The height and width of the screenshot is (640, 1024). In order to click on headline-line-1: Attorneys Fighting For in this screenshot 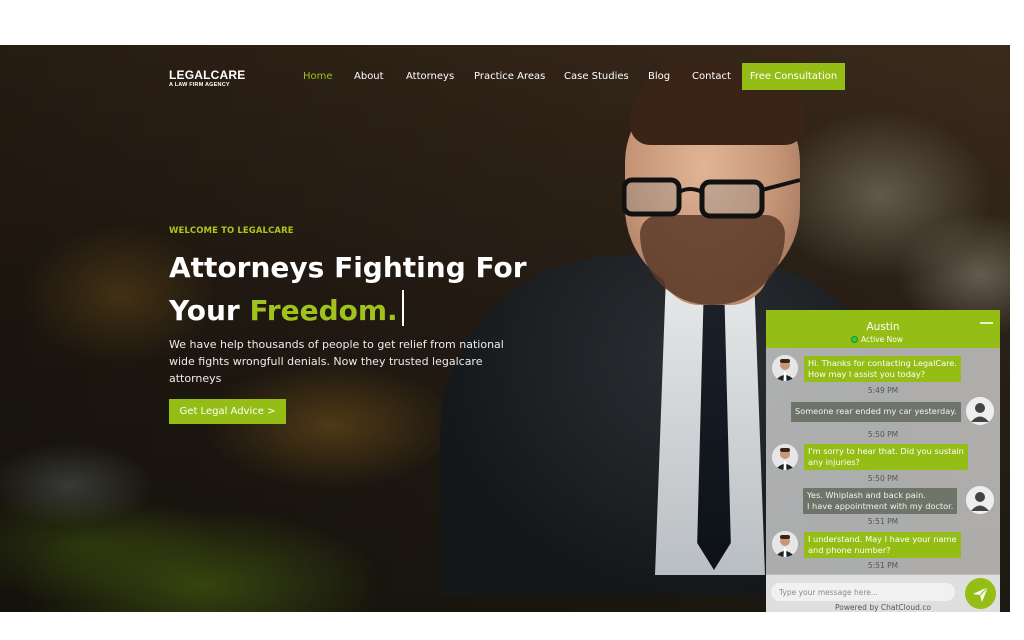, I will do `click(348, 267)`.